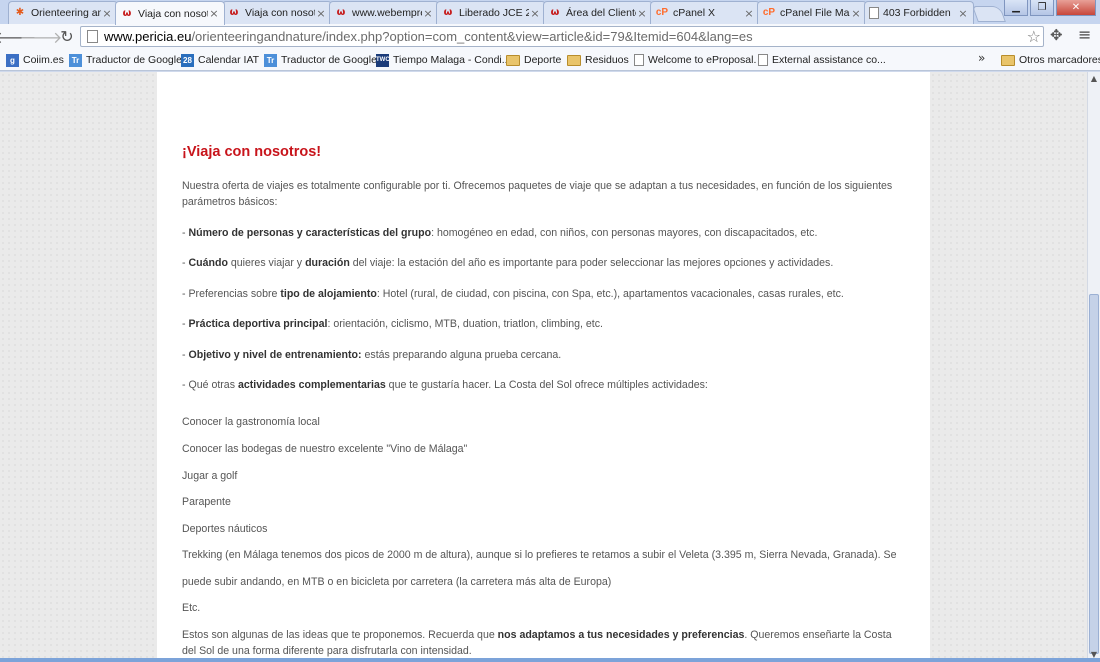  What do you see at coordinates (1034, 36) in the screenshot?
I see `bookmark-star-icon: ☆` at bounding box center [1034, 36].